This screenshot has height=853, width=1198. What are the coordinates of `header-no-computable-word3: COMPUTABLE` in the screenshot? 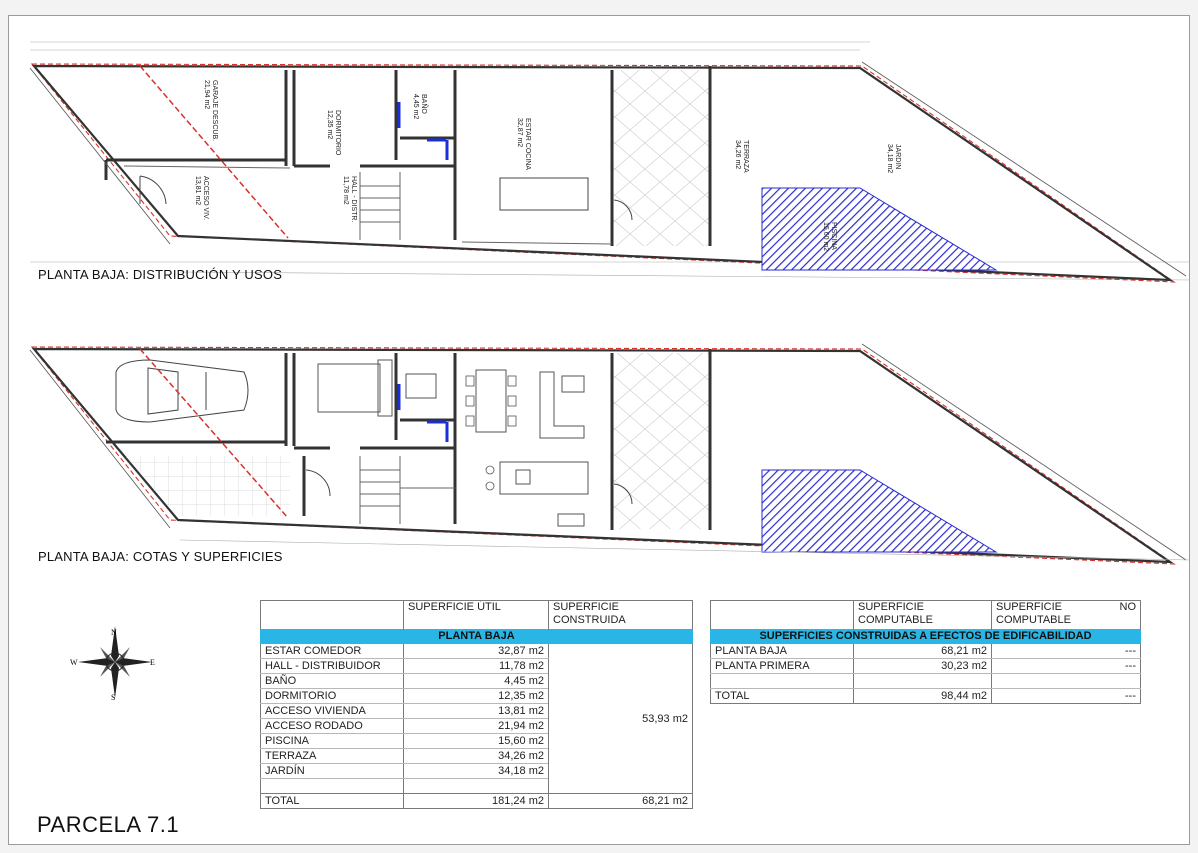 It's located at (1033, 620).